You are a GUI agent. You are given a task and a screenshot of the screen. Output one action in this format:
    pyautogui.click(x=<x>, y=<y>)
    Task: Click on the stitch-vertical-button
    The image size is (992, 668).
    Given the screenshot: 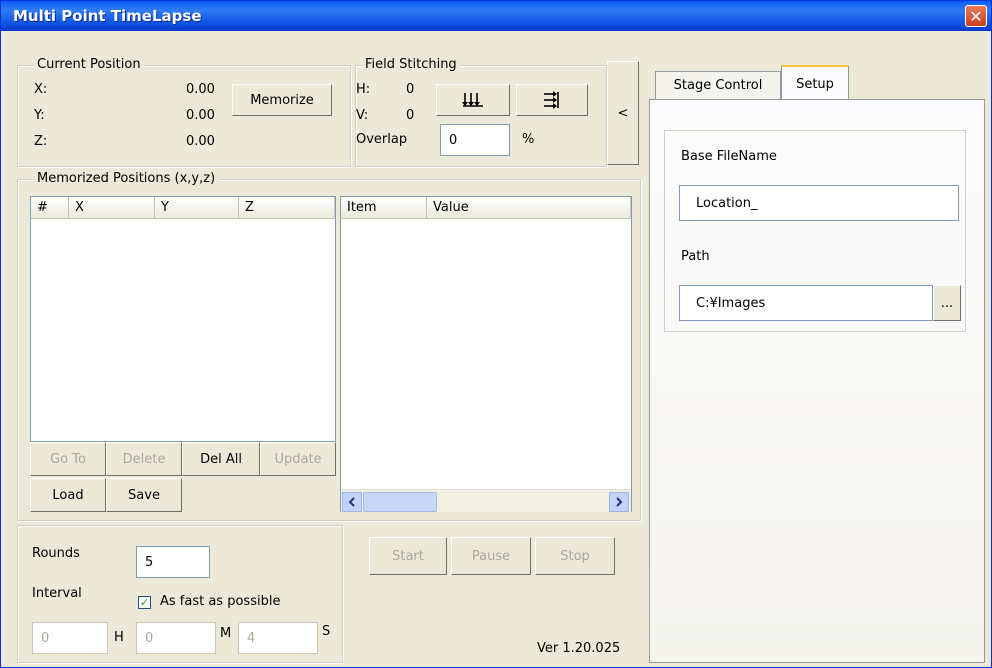 What is the action you would take?
    pyautogui.click(x=473, y=100)
    